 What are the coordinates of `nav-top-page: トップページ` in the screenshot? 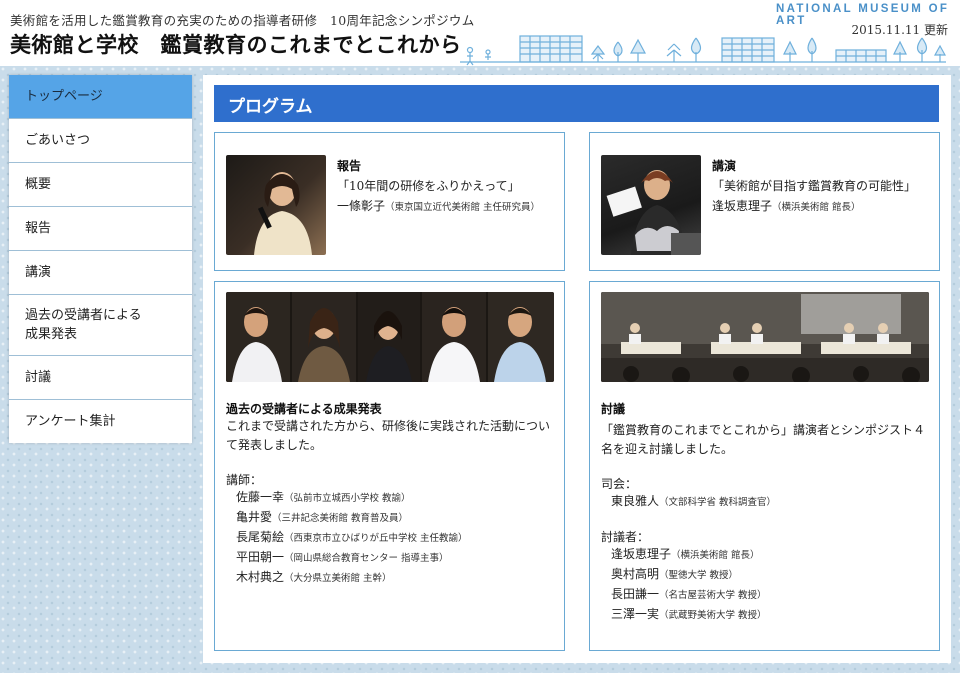 It's located at (100, 97).